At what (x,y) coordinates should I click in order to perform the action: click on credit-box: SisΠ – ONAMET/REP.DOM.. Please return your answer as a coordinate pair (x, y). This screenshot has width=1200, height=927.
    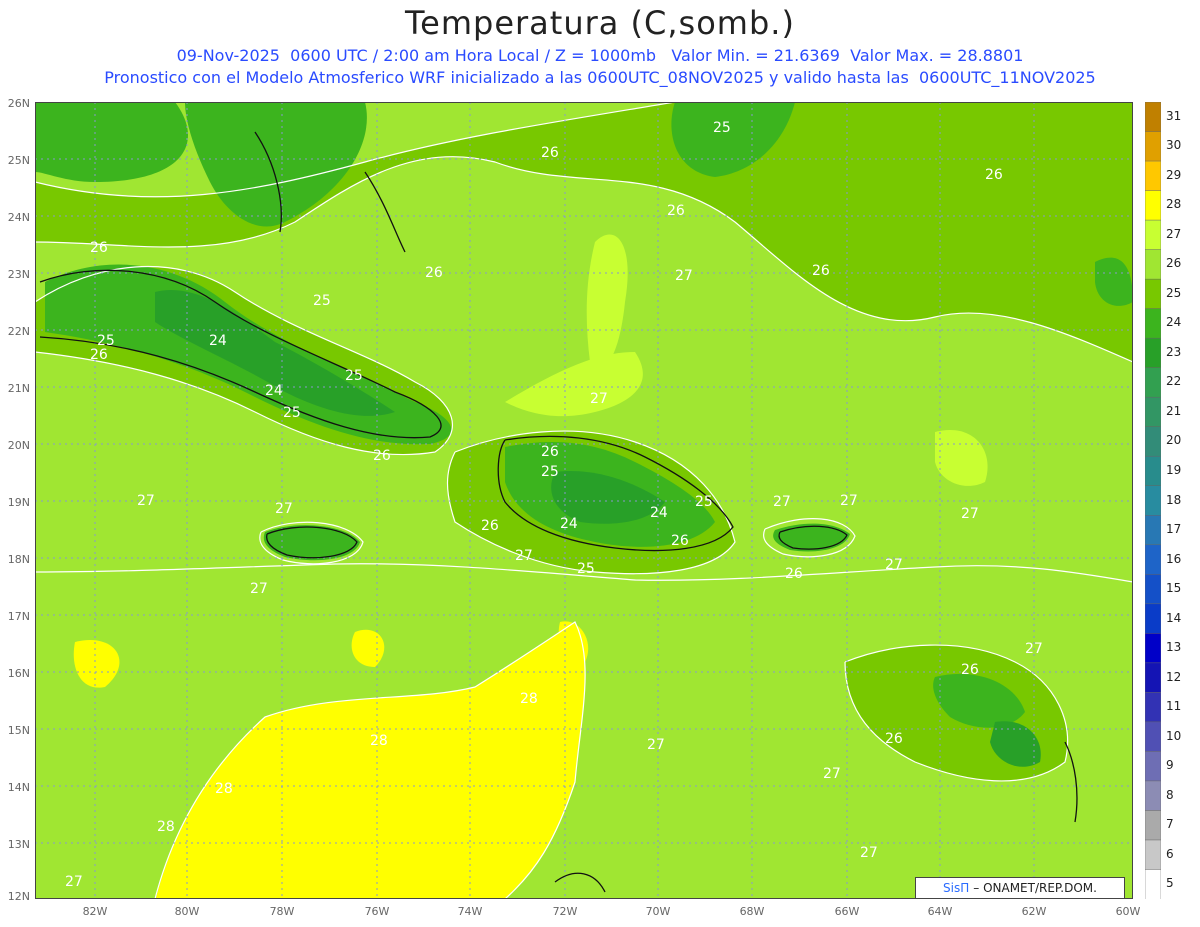
    Looking at the image, I should click on (1020, 888).